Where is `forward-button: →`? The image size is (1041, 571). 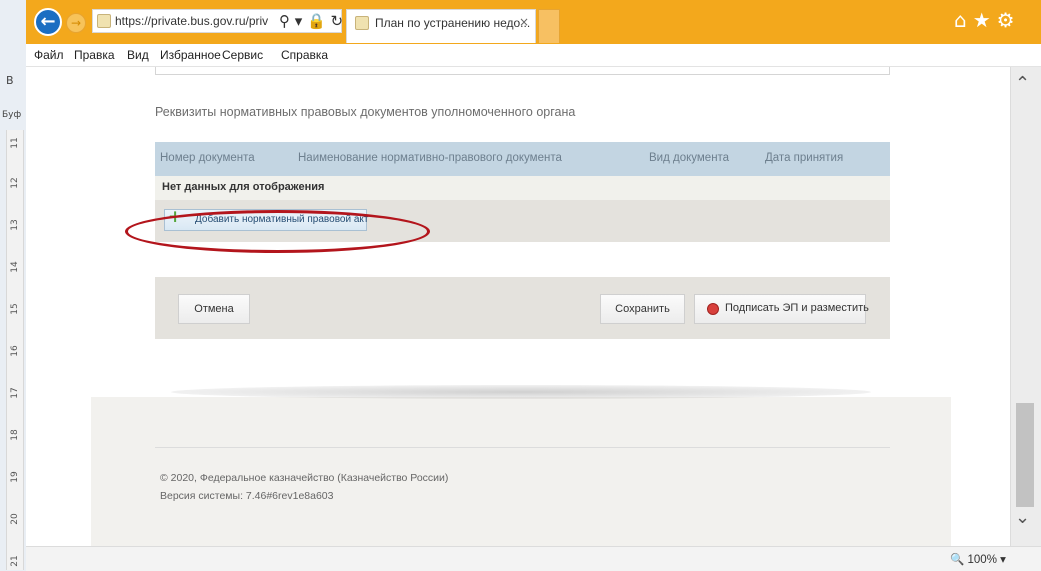
forward-button: → is located at coordinates (76, 23).